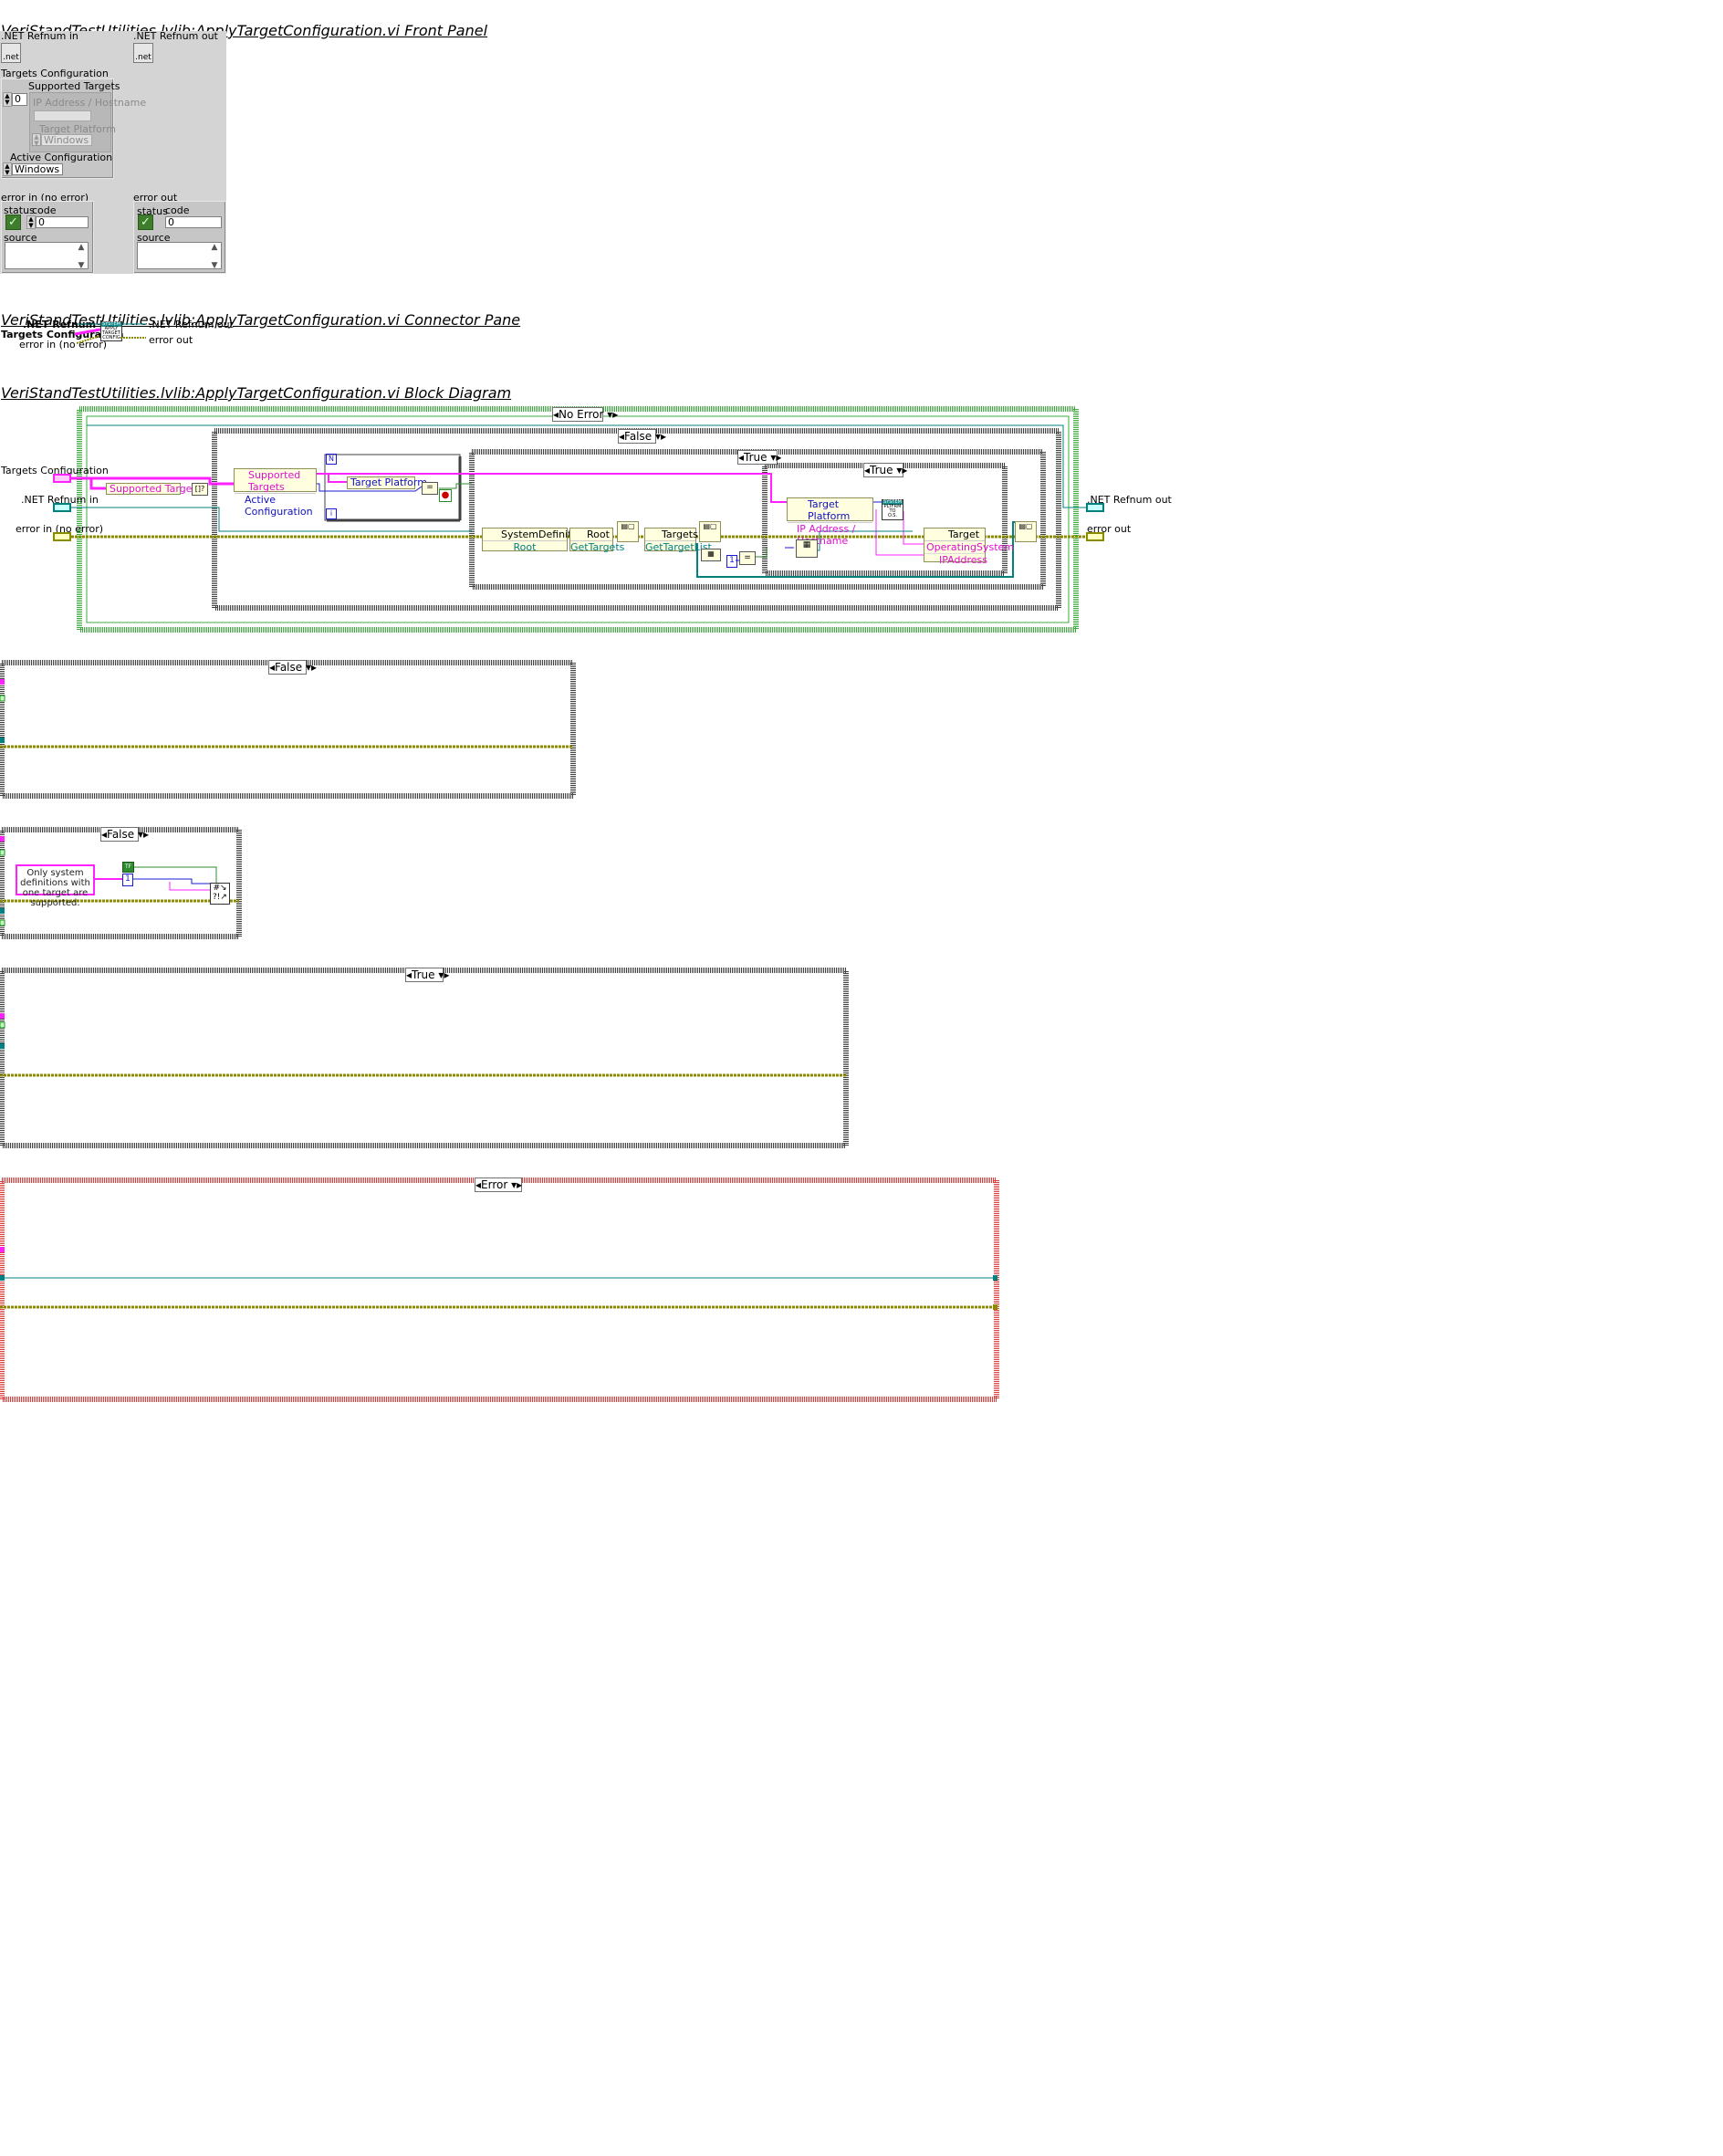 The image size is (1723, 2156). I want to click on target-prop-ip: IPAddress, so click(963, 560).